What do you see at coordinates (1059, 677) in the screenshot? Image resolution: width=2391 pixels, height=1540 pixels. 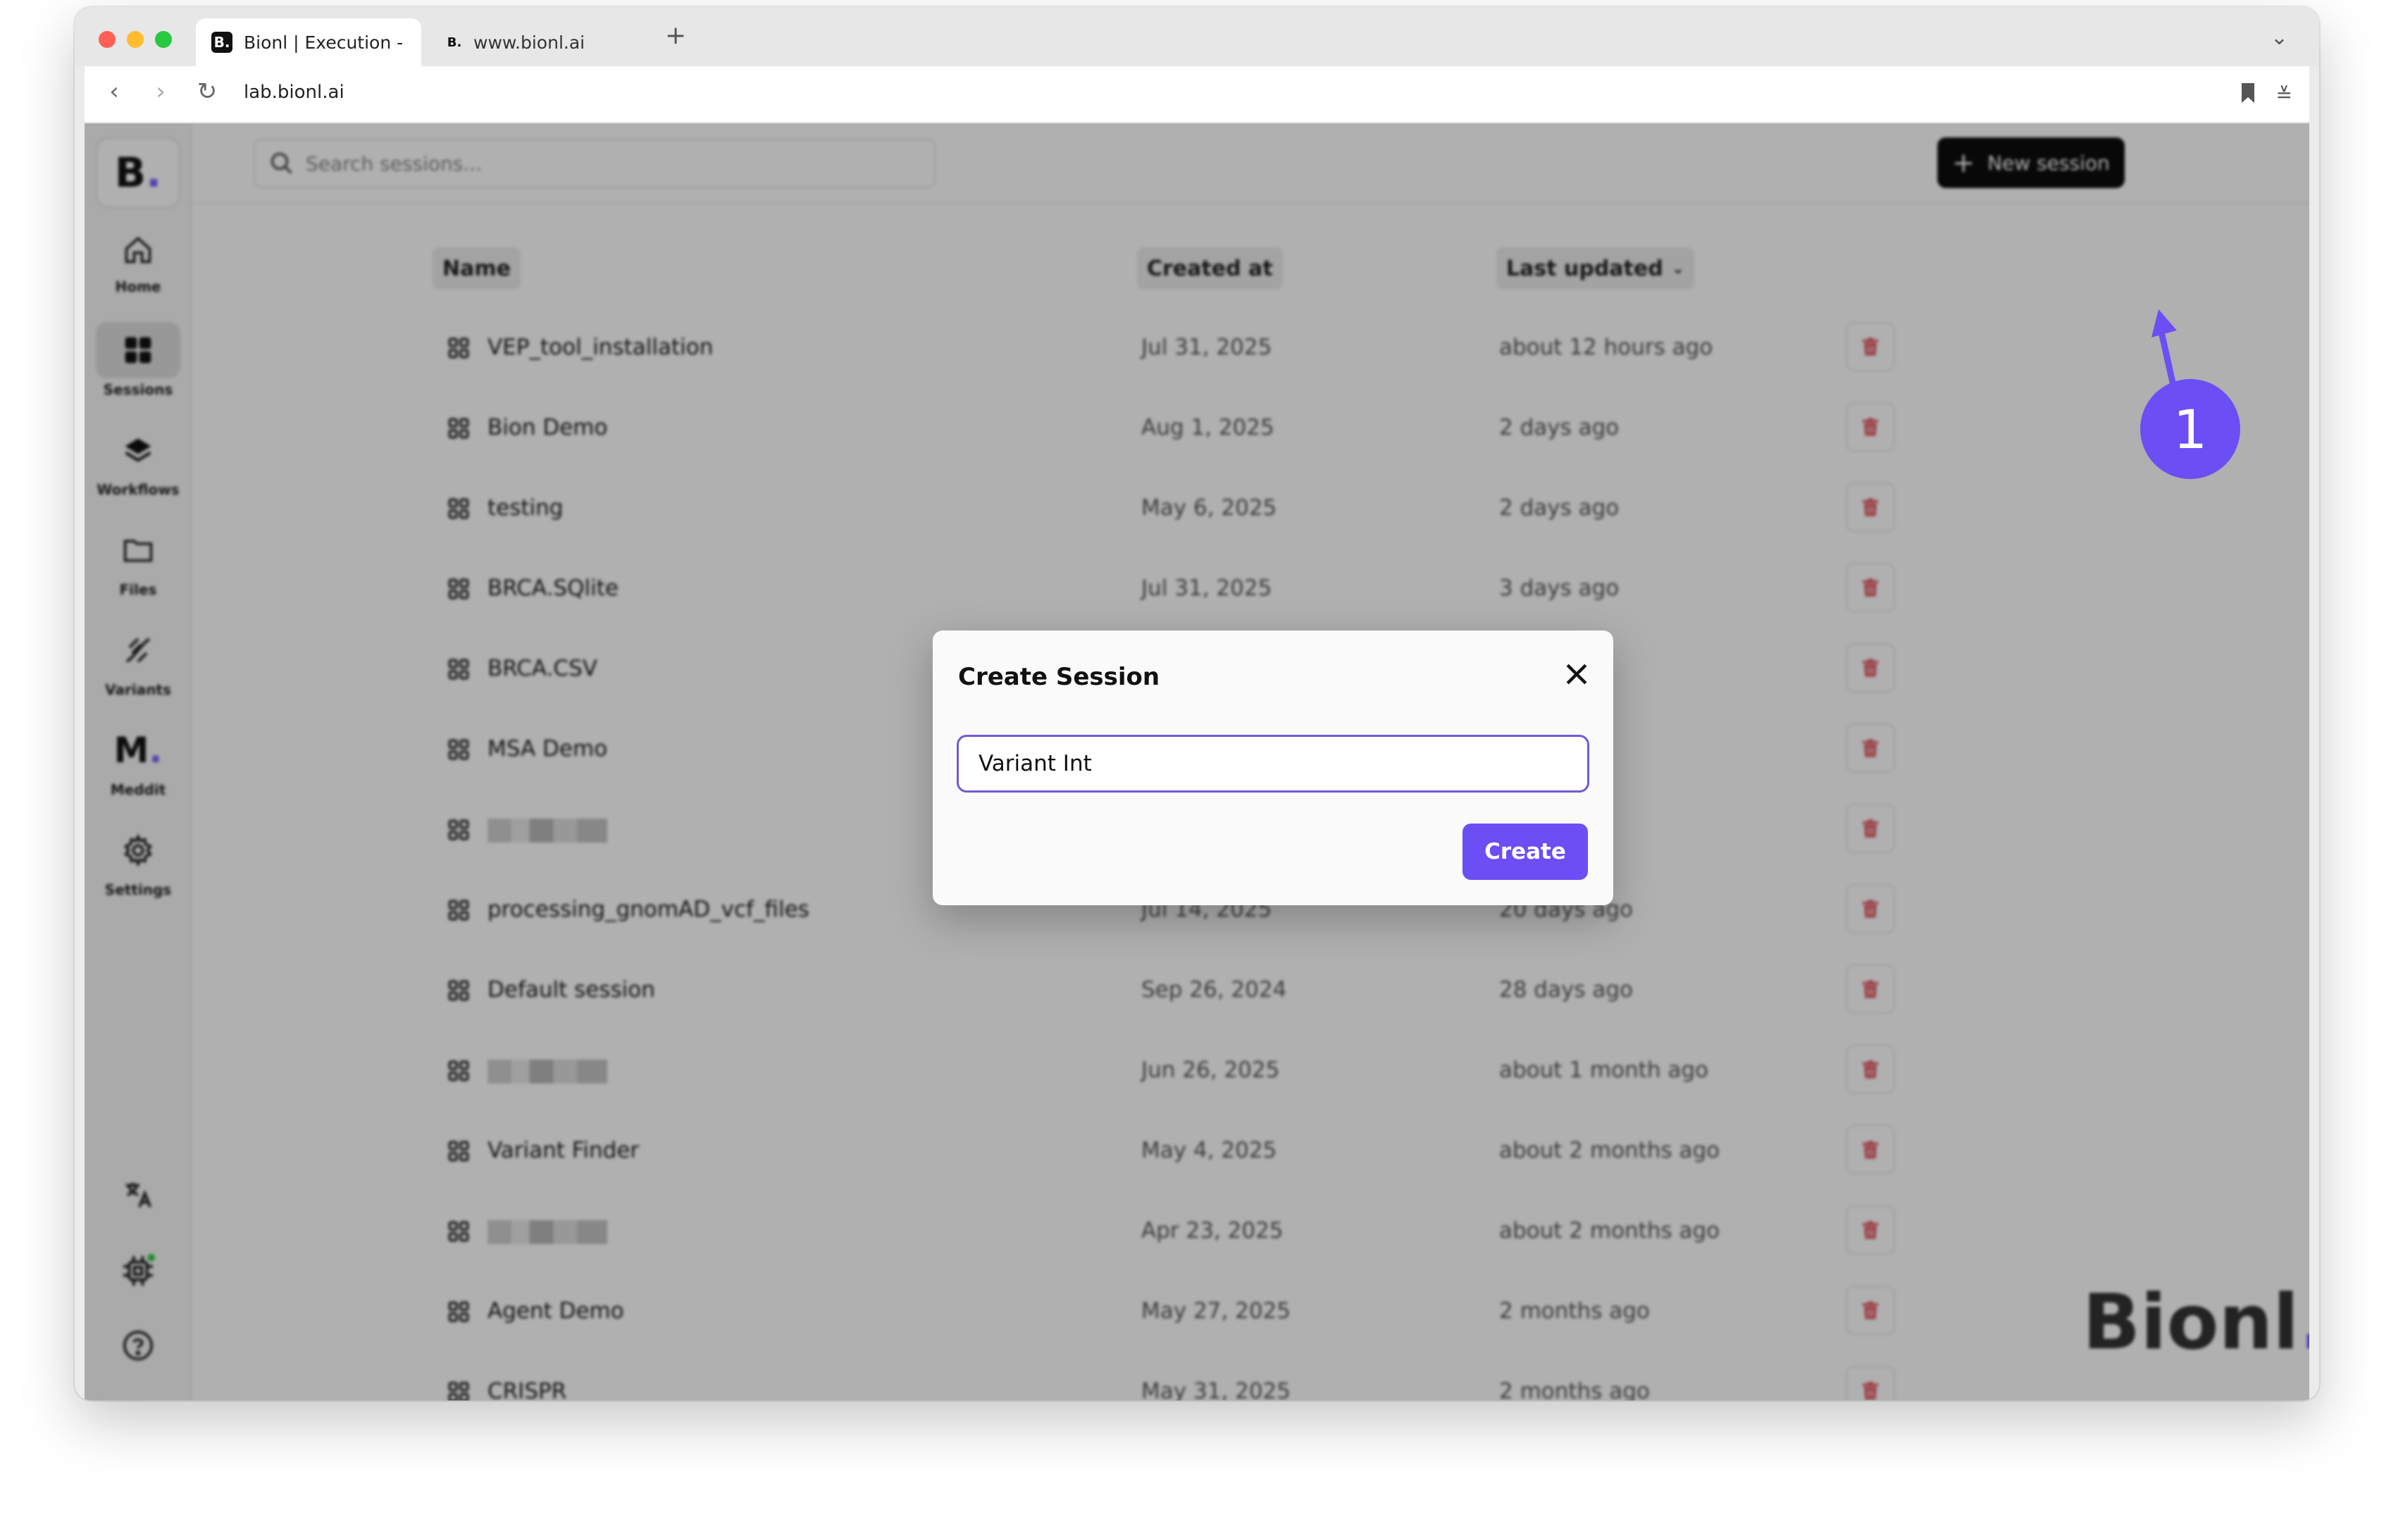 I see `dialog-title: Create Session` at bounding box center [1059, 677].